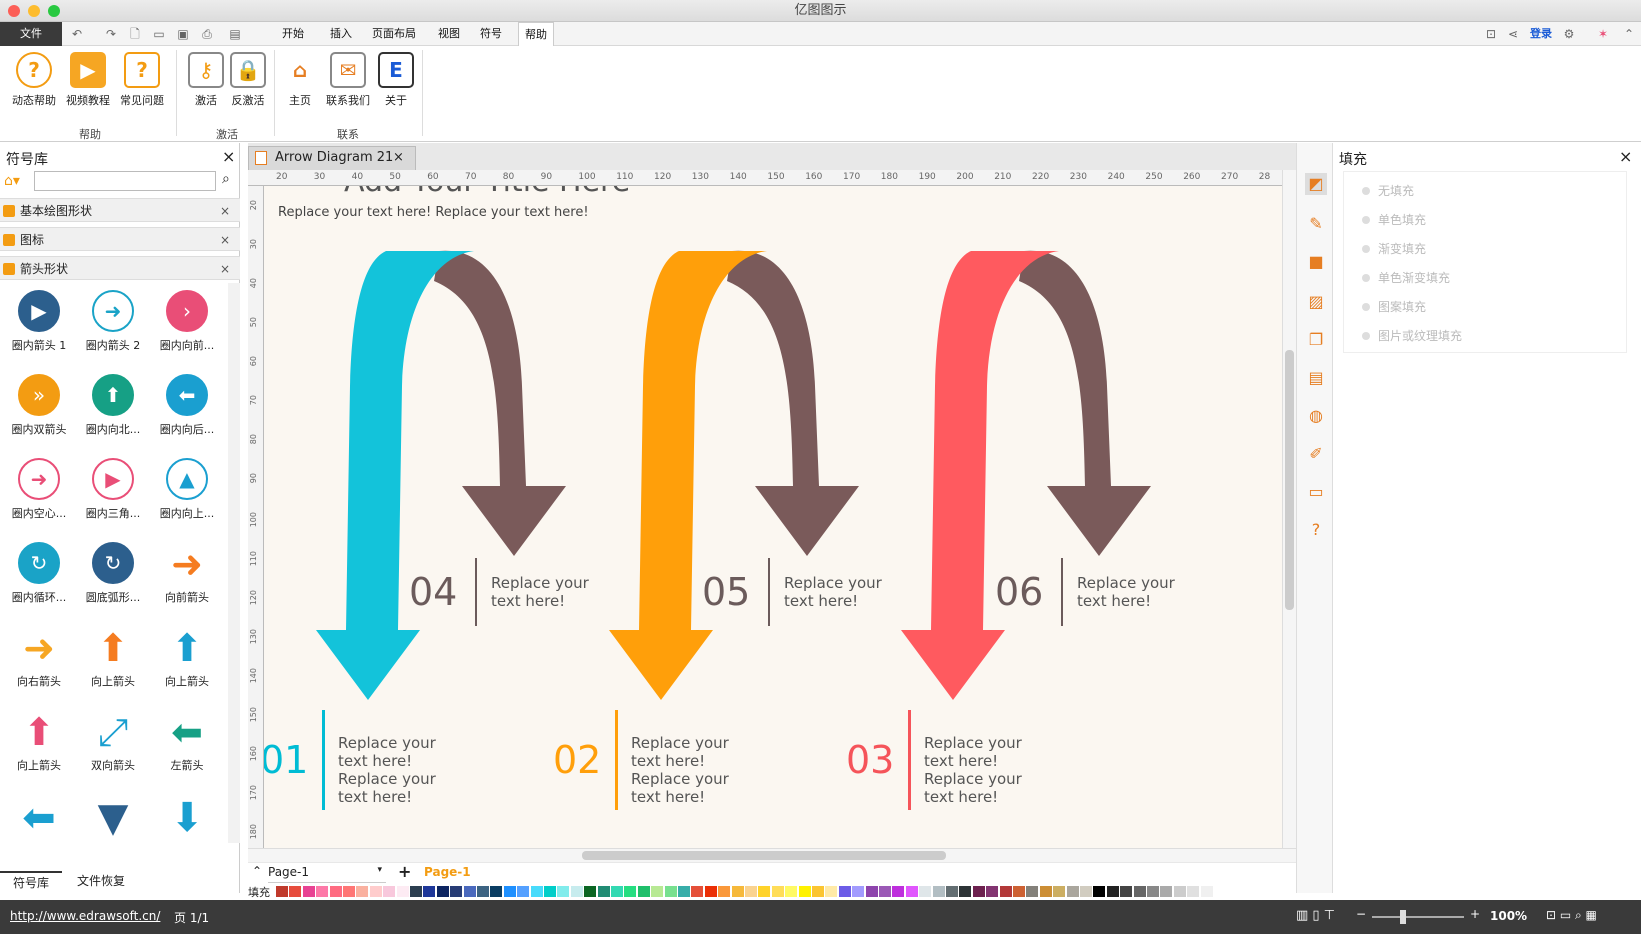  Describe the element at coordinates (12, 181) in the screenshot. I see `home-icon: ⌂▾` at that location.